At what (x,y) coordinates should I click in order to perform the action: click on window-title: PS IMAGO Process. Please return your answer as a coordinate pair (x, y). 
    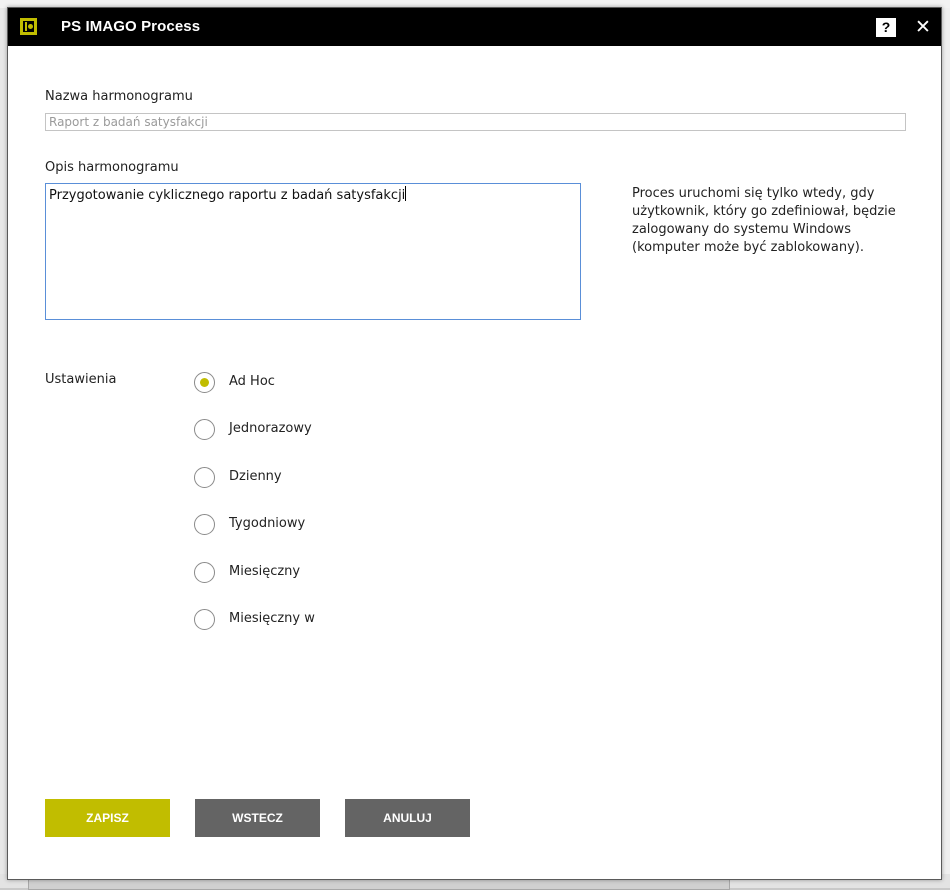
    Looking at the image, I should click on (131, 26).